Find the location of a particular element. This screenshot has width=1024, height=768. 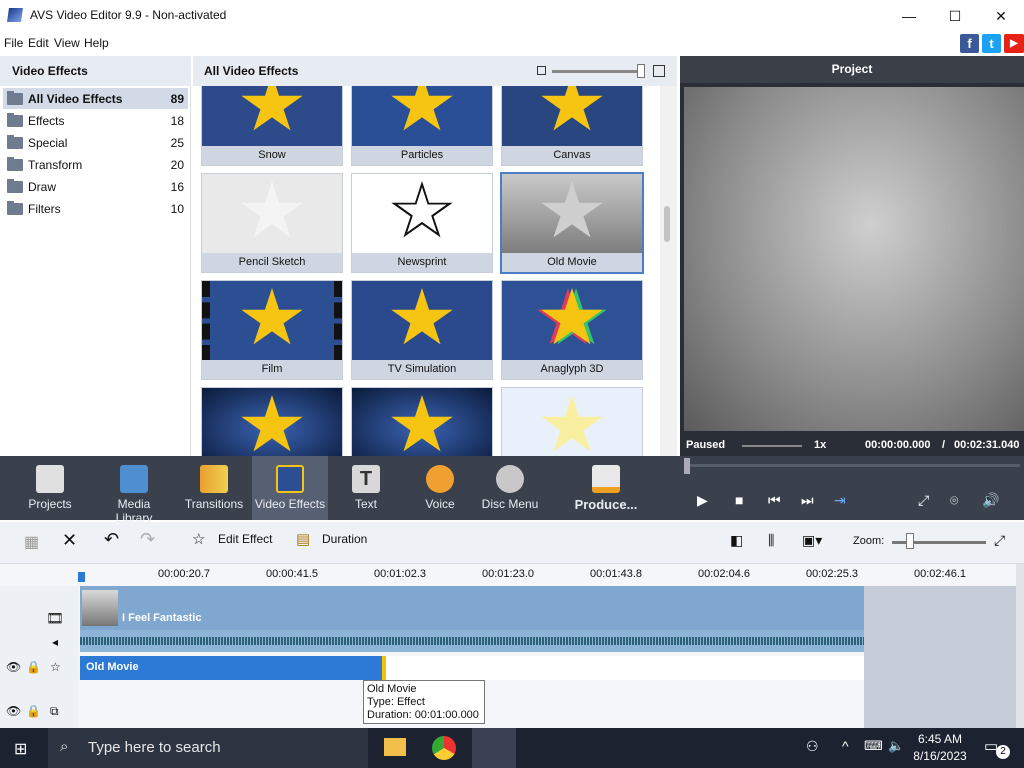

chrome-icon is located at coordinates (444, 748).